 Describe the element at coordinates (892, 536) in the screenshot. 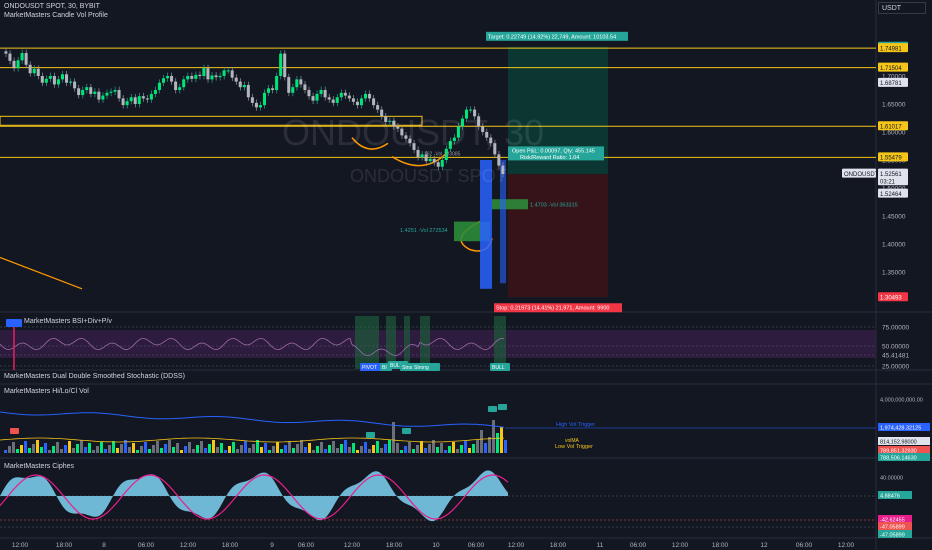

I see `cipher-tick-label: -47.05899` at that location.